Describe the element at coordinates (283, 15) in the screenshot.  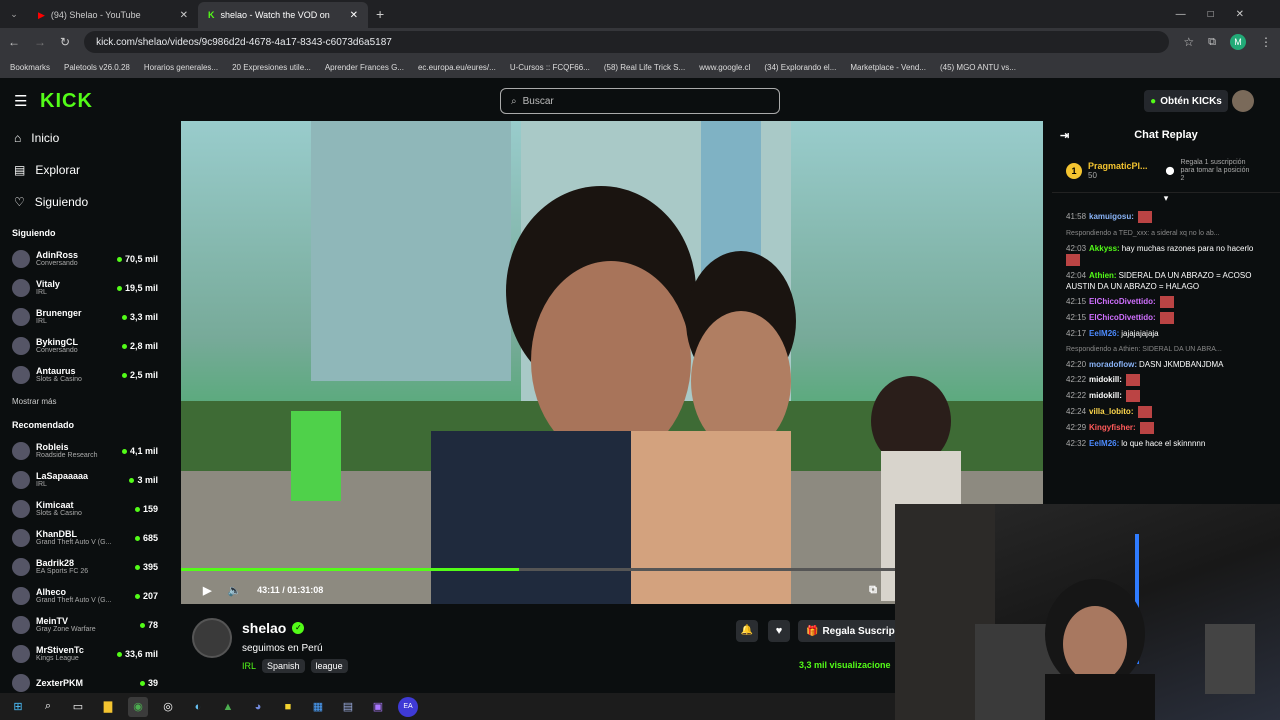
I see `tab-kick: K shelao - Watch the VOD on ✕` at that location.